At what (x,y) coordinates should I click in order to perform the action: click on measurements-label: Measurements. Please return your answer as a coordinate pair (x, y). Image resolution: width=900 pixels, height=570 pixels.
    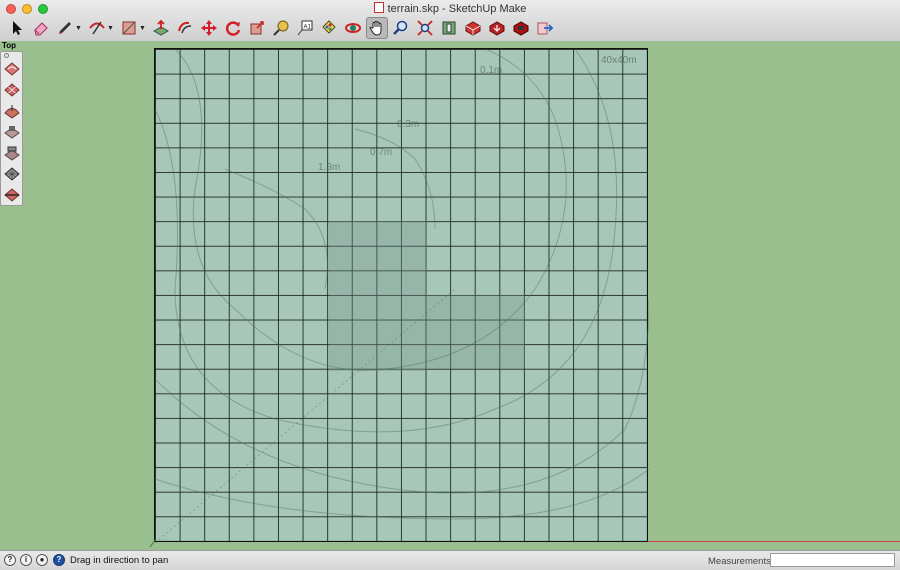
    Looking at the image, I should click on (739, 561).